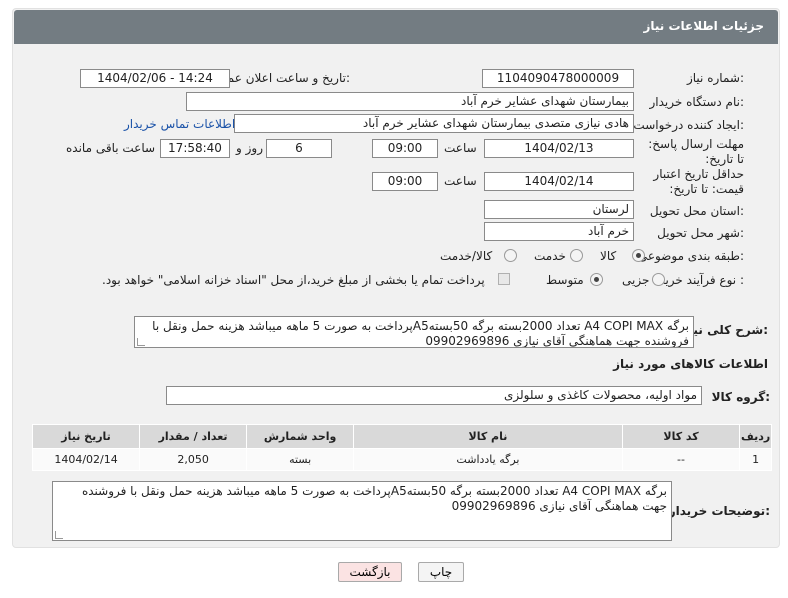 This screenshot has height=598, width=788. I want to click on validity-hour-label: ساعت, so click(460, 181).